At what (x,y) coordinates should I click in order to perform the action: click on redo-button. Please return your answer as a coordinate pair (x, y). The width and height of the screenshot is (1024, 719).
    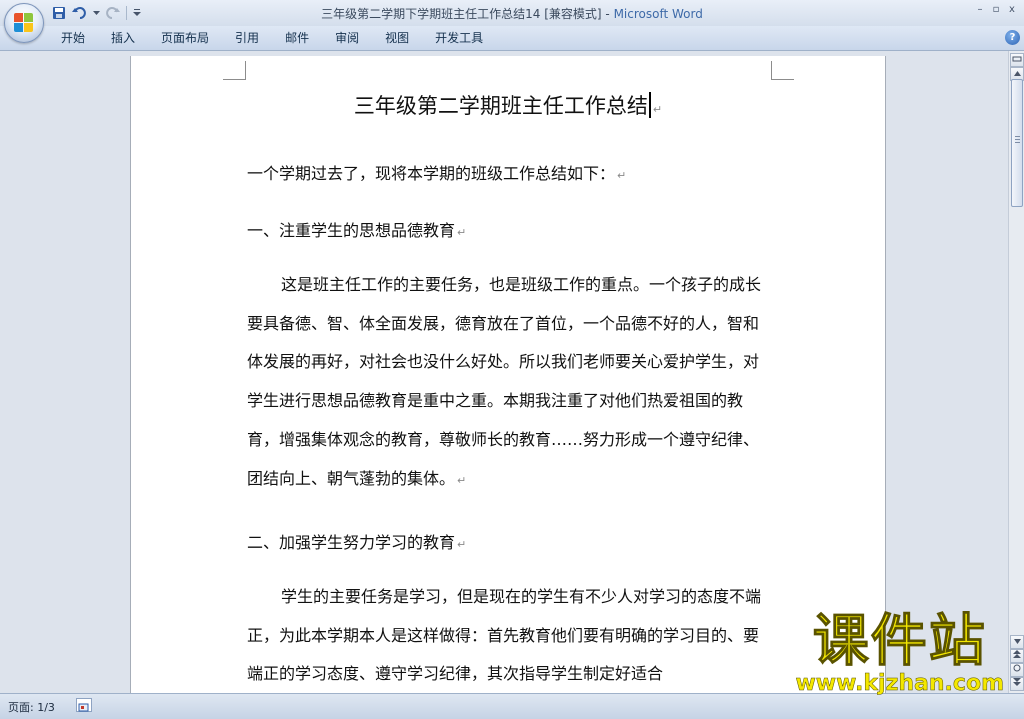
    Looking at the image, I should click on (112, 13).